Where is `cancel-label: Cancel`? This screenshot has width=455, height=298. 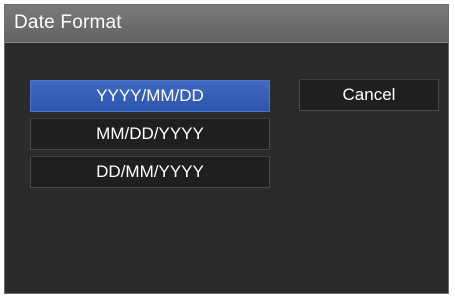
cancel-label: Cancel is located at coordinates (369, 94).